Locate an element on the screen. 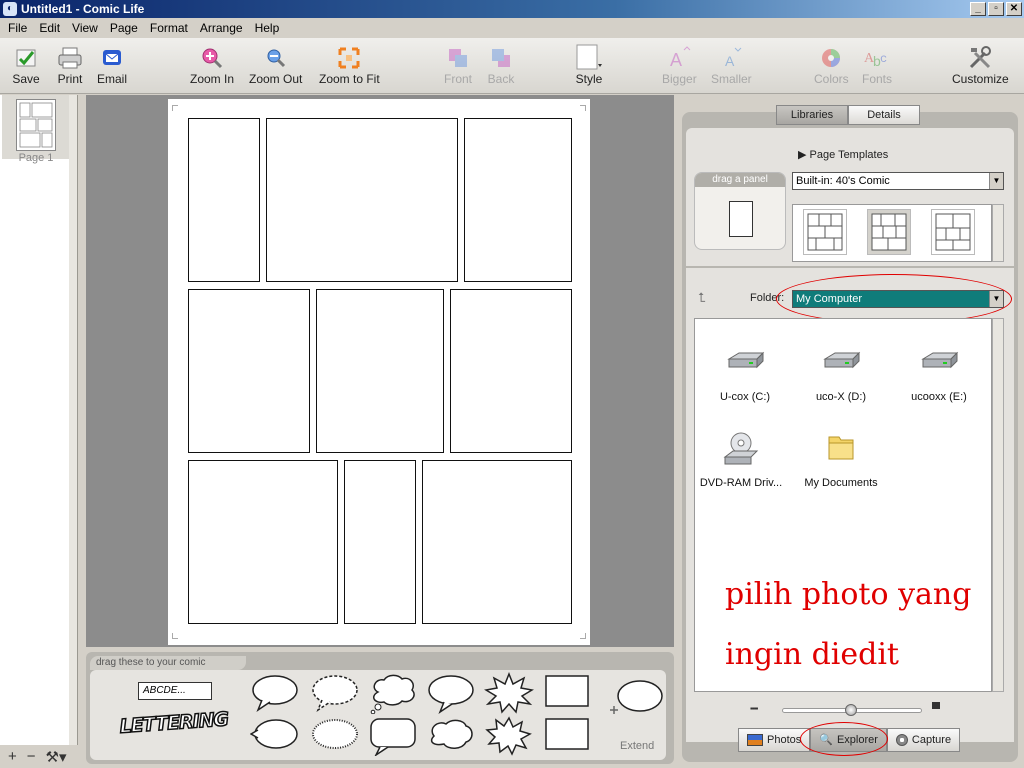 The height and width of the screenshot is (768, 1024). tab-capture: Capture is located at coordinates (923, 740).